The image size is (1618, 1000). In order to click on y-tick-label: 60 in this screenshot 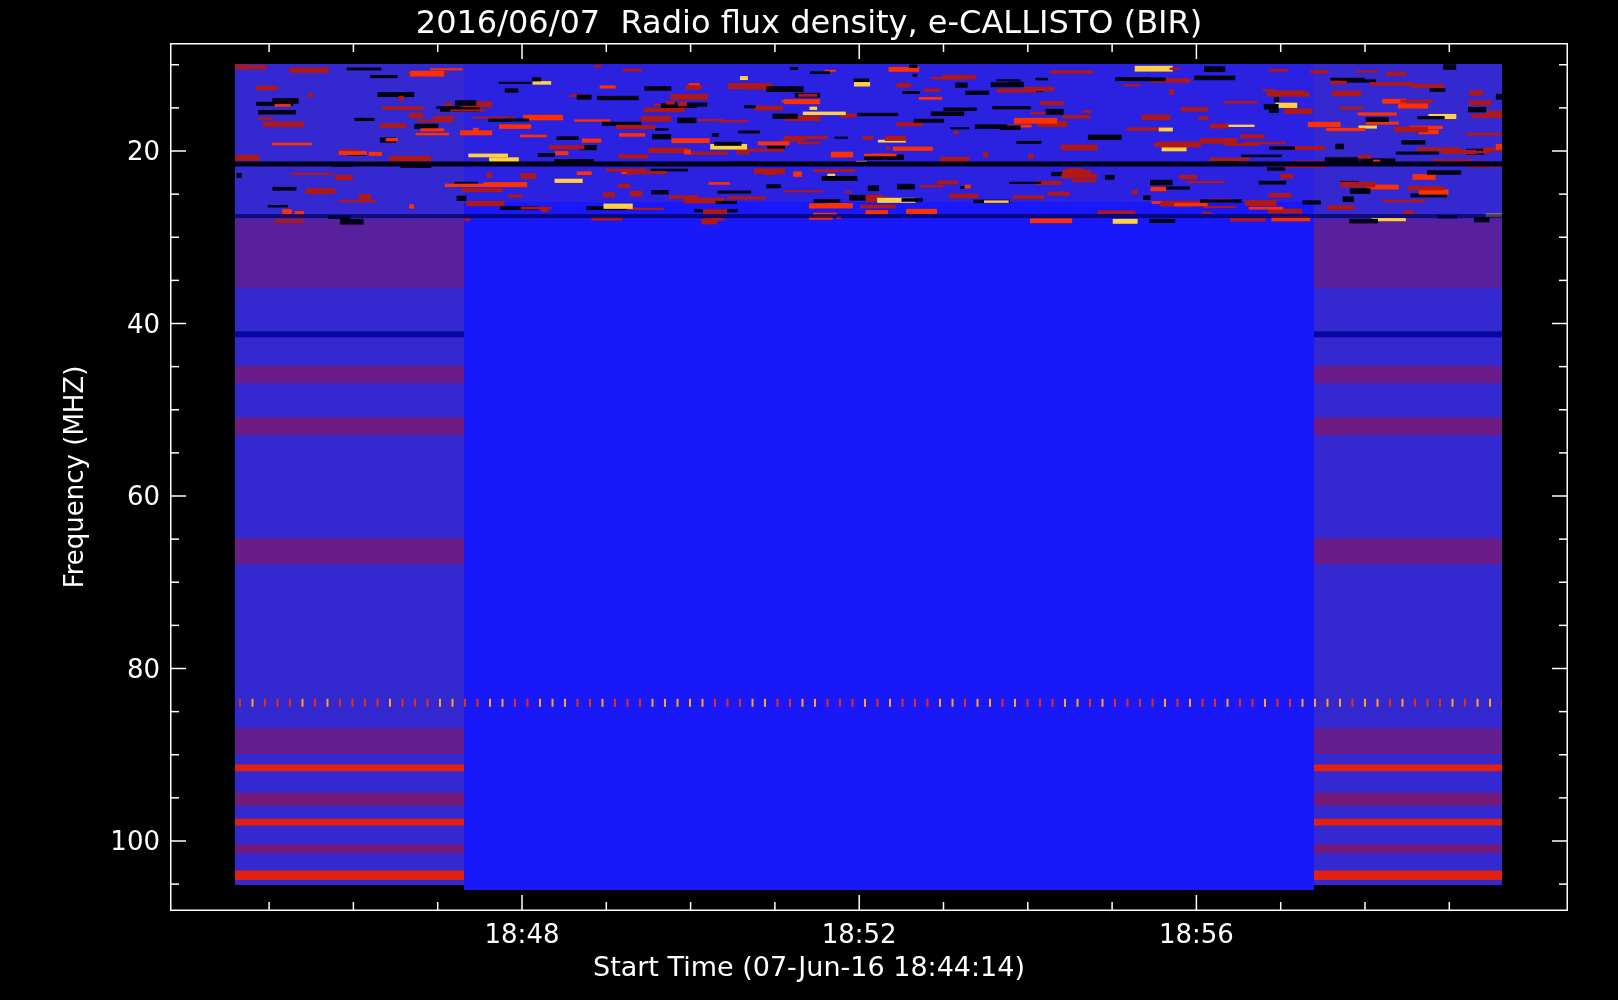, I will do `click(143, 496)`.